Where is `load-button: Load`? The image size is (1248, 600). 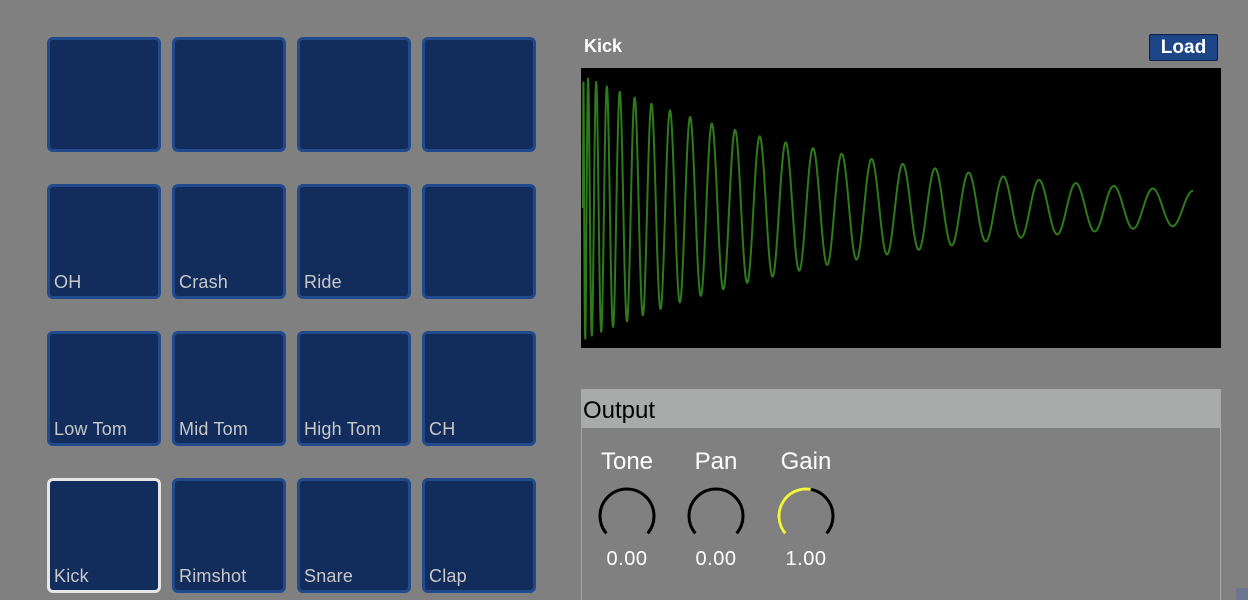 load-button: Load is located at coordinates (1183, 47).